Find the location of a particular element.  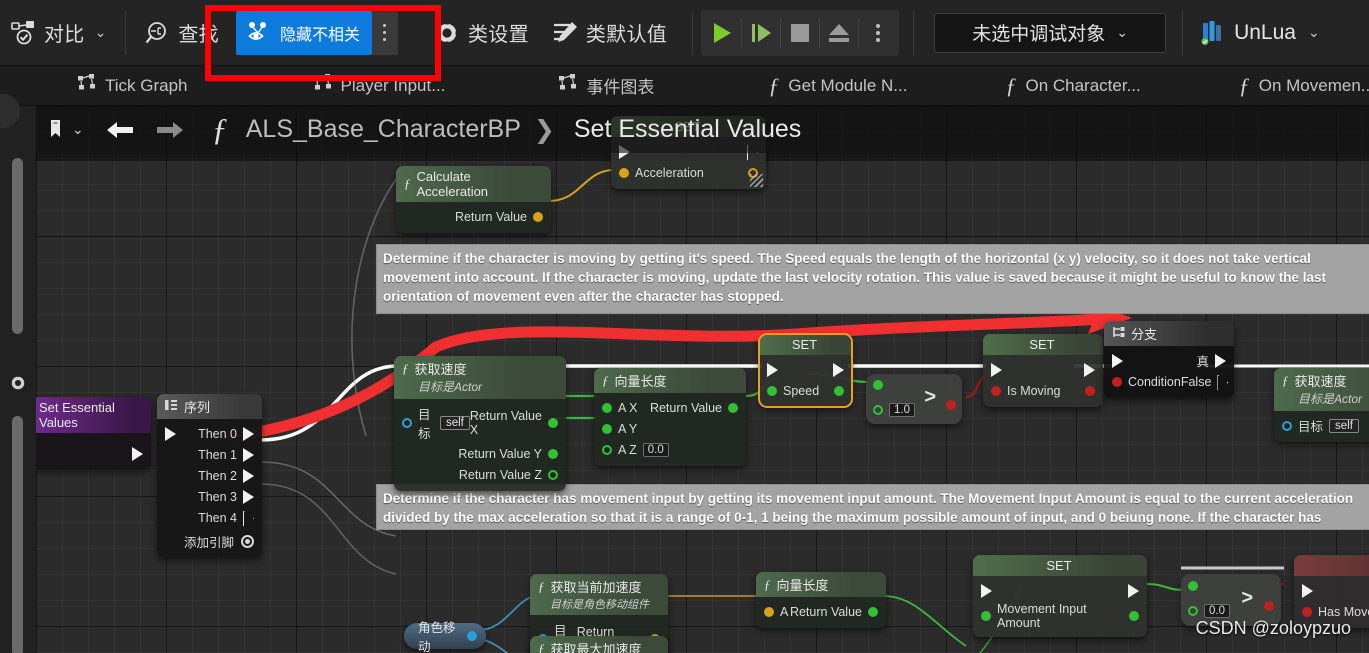

bookmark-button: ⌄ is located at coordinates (66, 130).